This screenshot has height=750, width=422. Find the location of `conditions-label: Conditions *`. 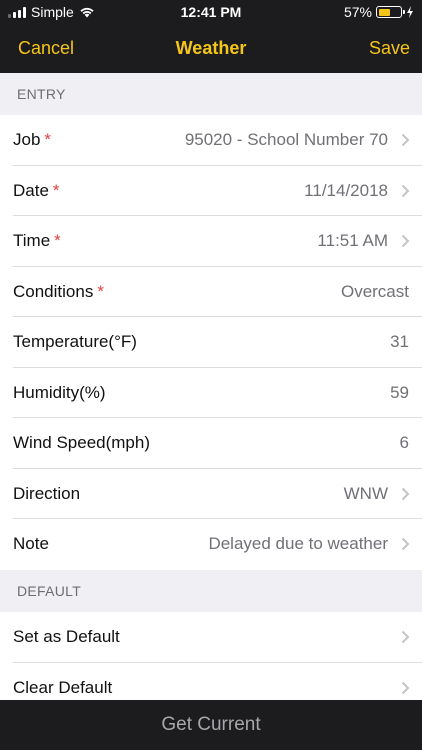

conditions-label: Conditions * is located at coordinates (58, 291).